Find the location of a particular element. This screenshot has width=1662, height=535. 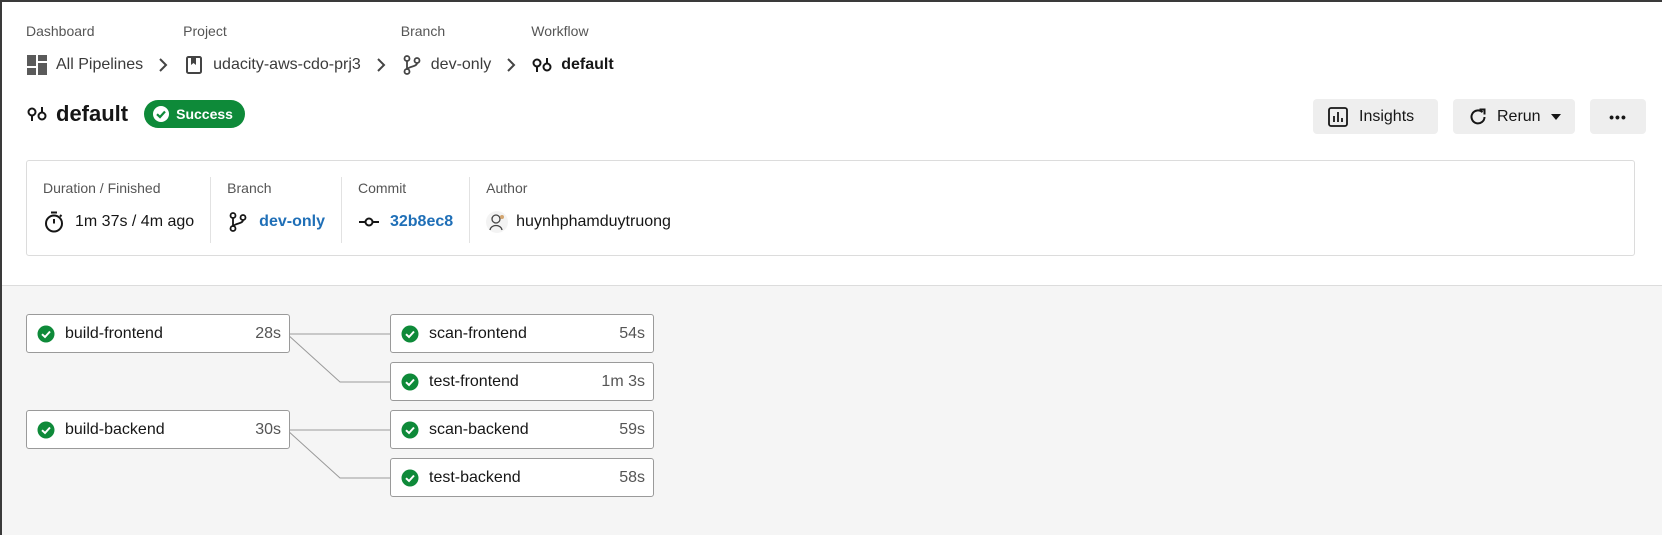

branch-label: Branch is located at coordinates (249, 188).